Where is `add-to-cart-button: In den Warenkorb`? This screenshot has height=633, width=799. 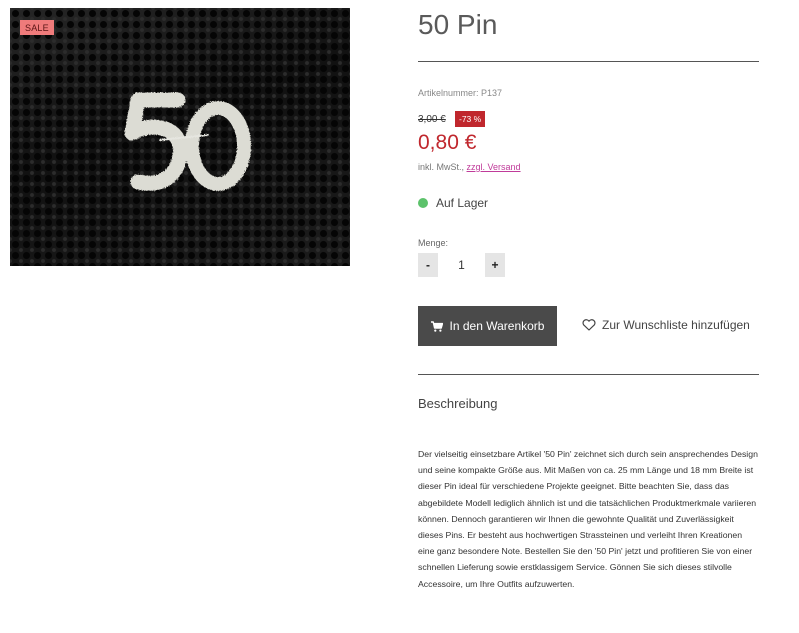
add-to-cart-button: In den Warenkorb is located at coordinates (487, 326).